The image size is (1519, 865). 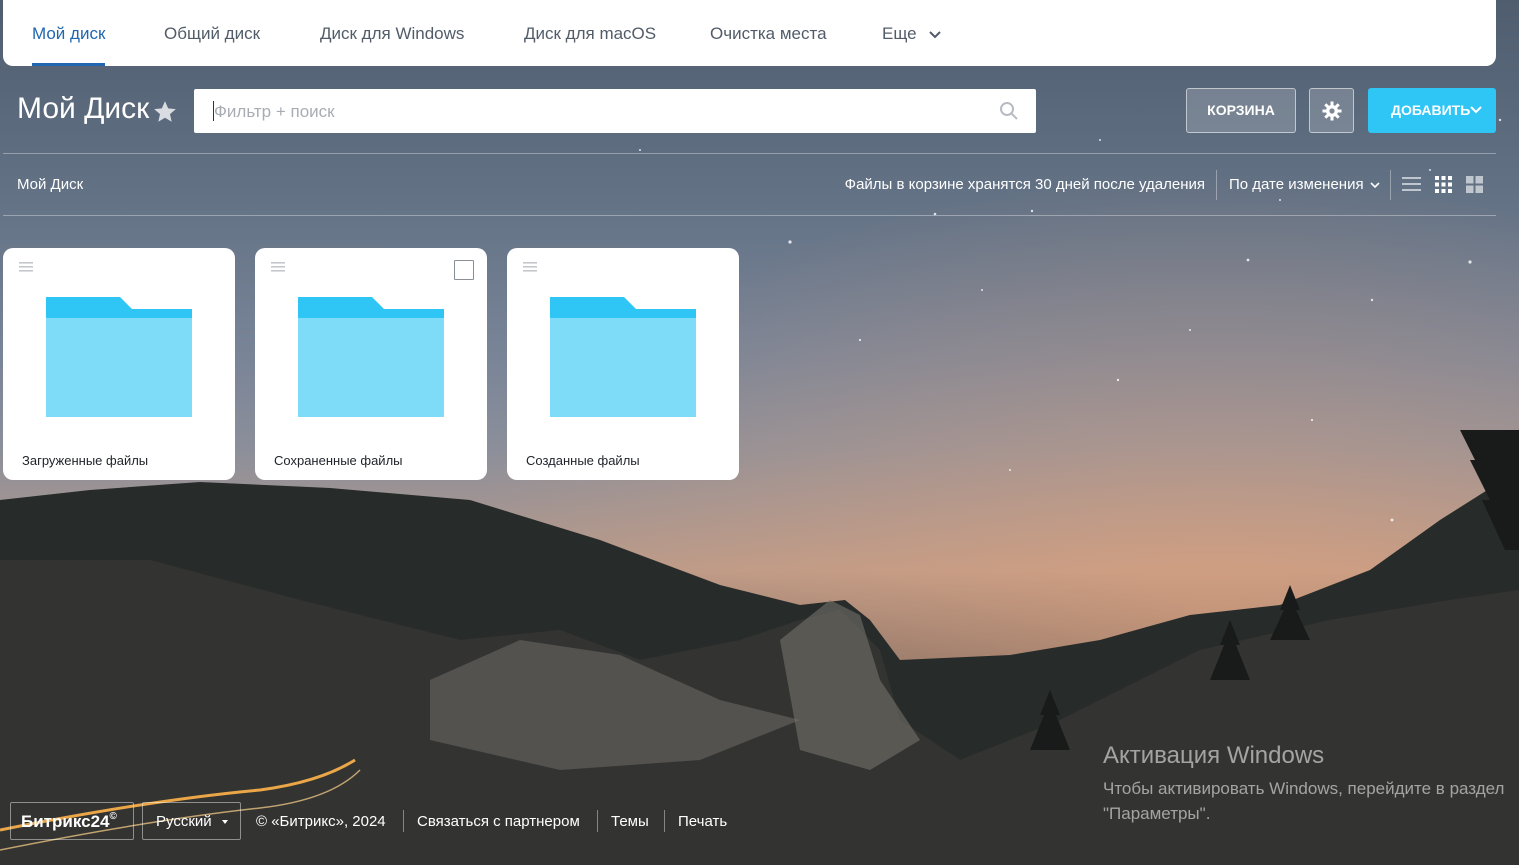 I want to click on folder-card-created: Созданные файлы, so click(x=623, y=364).